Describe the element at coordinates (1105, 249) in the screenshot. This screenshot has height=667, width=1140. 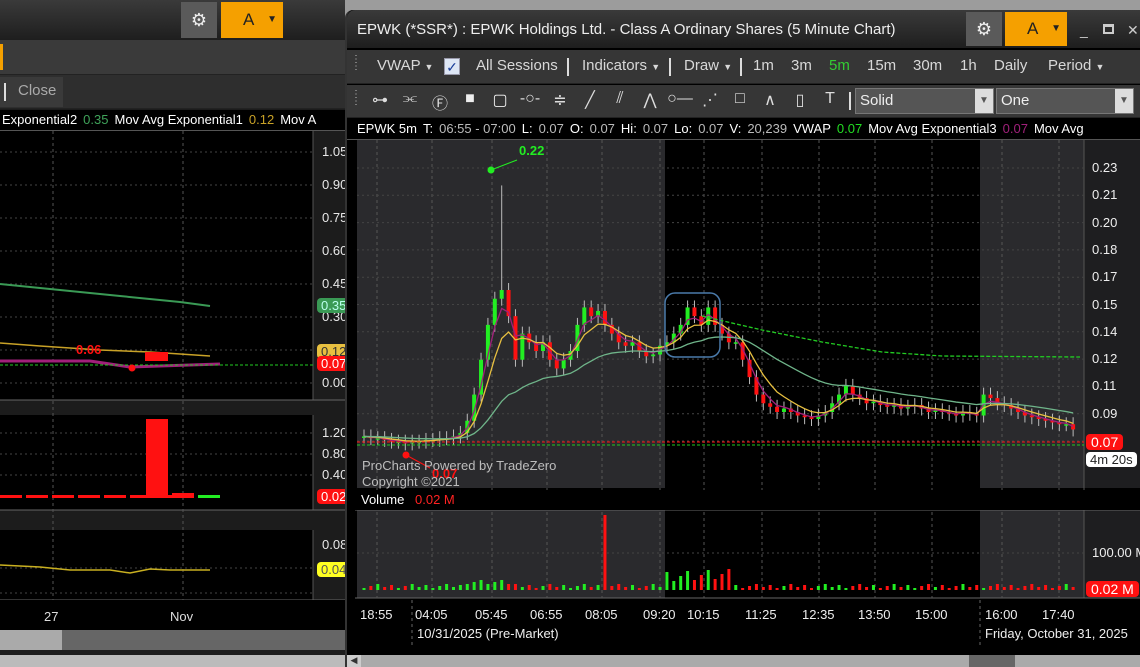
I see `price-tick: 0.18` at that location.